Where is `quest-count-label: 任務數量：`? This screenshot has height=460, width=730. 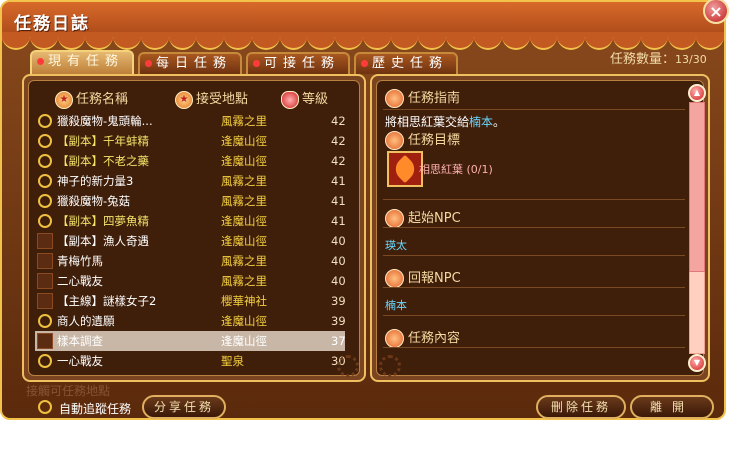 quest-count-label: 任務數量： is located at coordinates (643, 59).